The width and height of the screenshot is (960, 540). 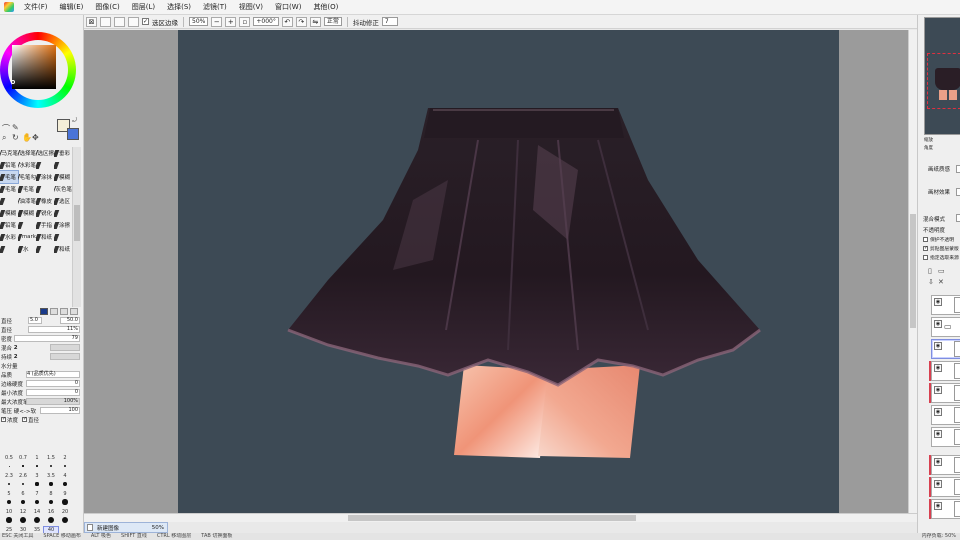 What do you see at coordinates (15, 127) in the screenshot?
I see `eyedropper-icon: ✎` at bounding box center [15, 127].